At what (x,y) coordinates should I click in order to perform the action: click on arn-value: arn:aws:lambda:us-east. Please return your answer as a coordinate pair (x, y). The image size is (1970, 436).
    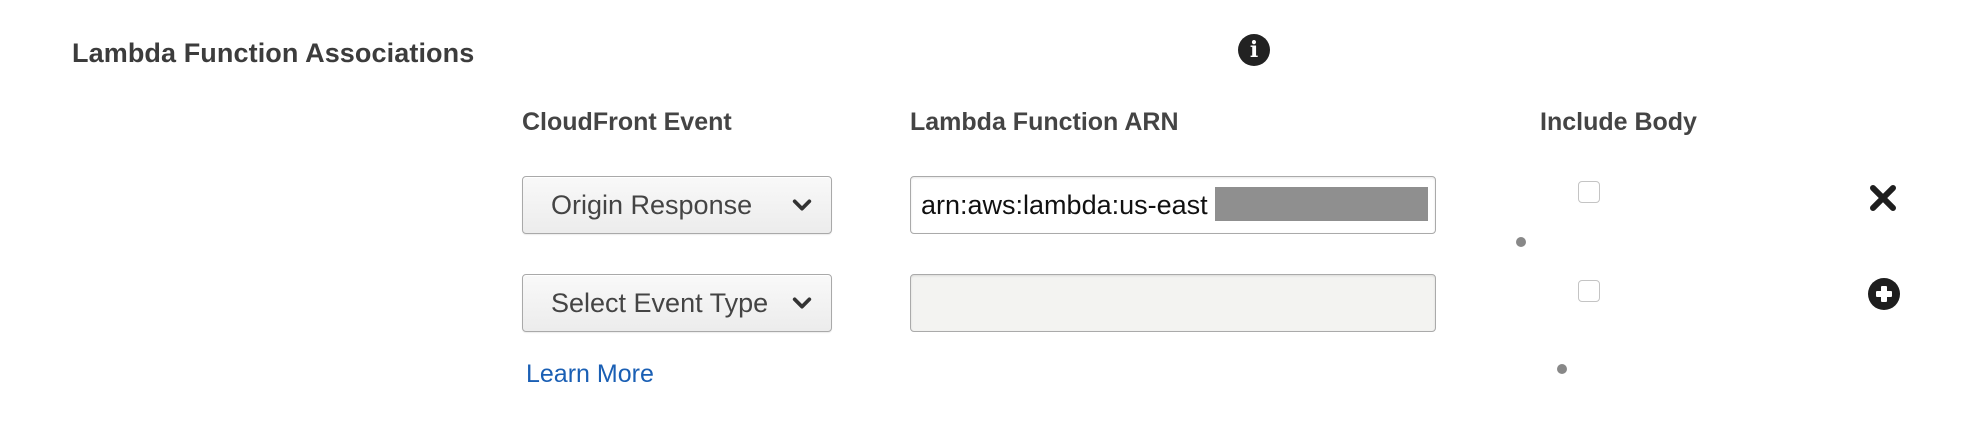
    Looking at the image, I should click on (1064, 204).